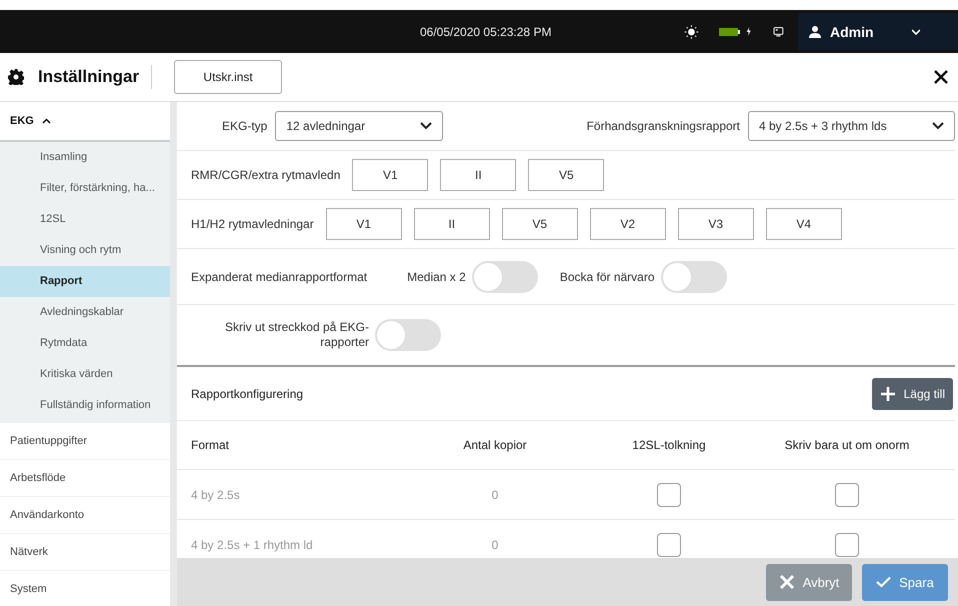 The height and width of the screenshot is (606, 958). What do you see at coordinates (89, 77) in the screenshot?
I see `page-title: Inställningar` at bounding box center [89, 77].